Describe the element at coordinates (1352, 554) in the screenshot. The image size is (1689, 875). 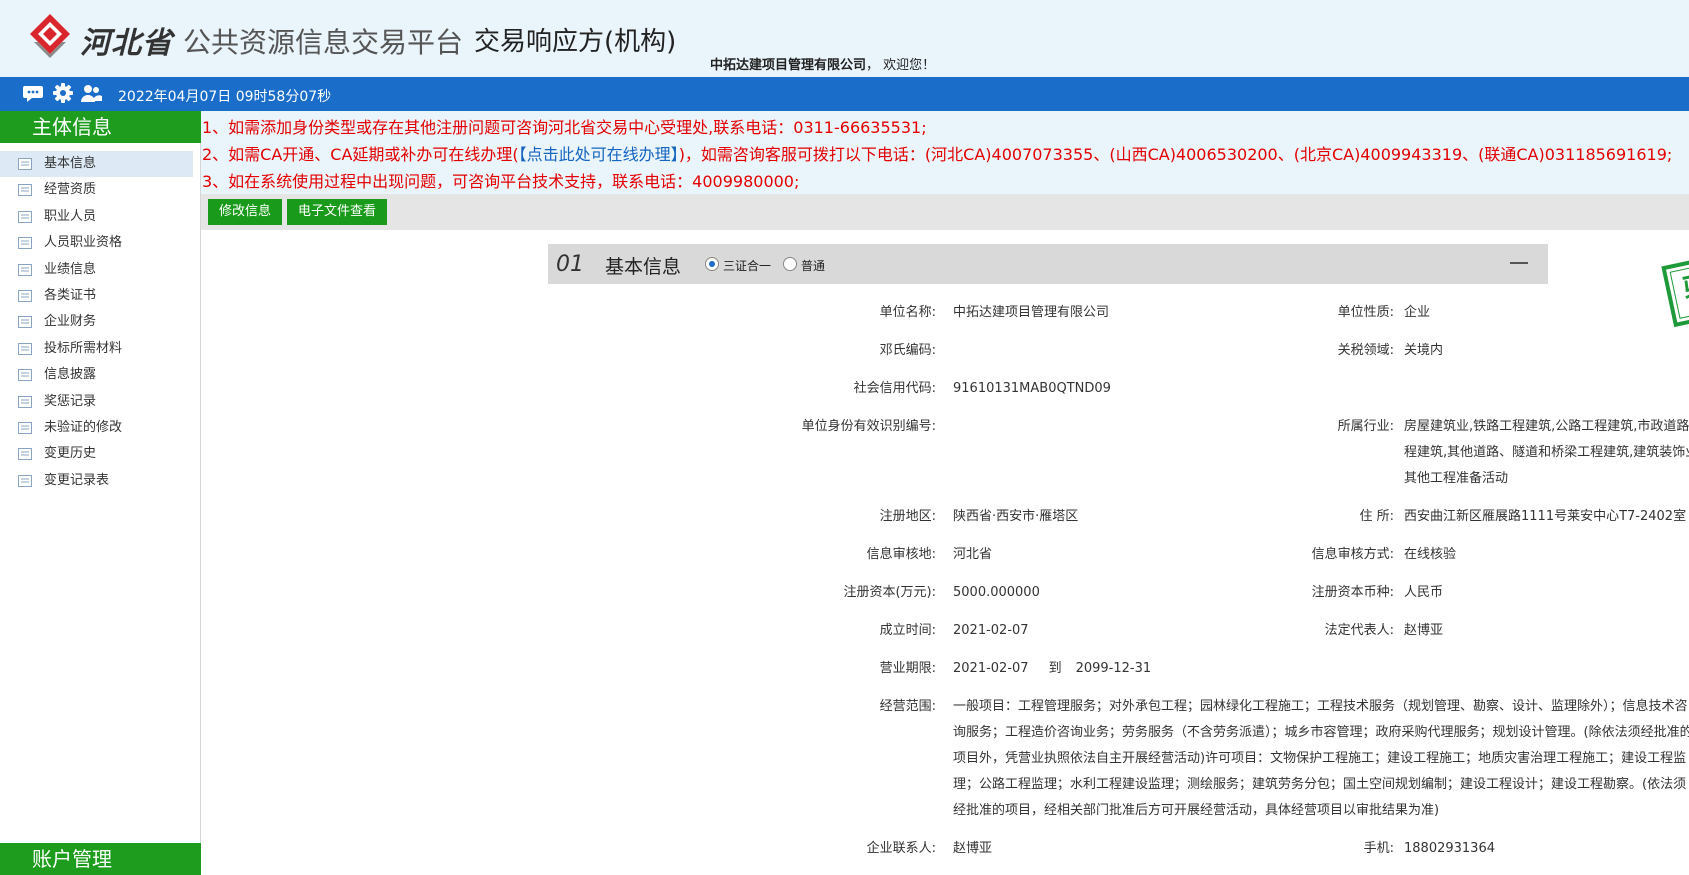
I see `review-method-label: 信息审核方式:` at that location.